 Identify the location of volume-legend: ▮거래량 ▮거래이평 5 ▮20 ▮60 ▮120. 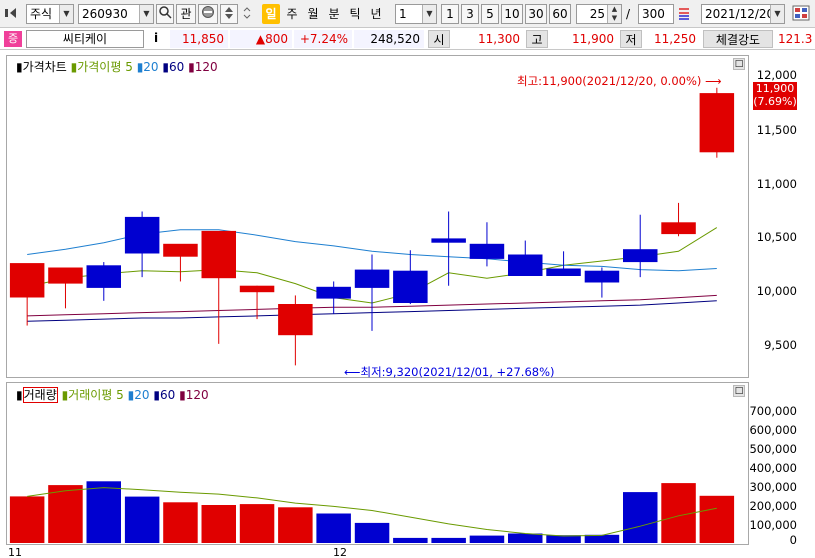
(112, 395).